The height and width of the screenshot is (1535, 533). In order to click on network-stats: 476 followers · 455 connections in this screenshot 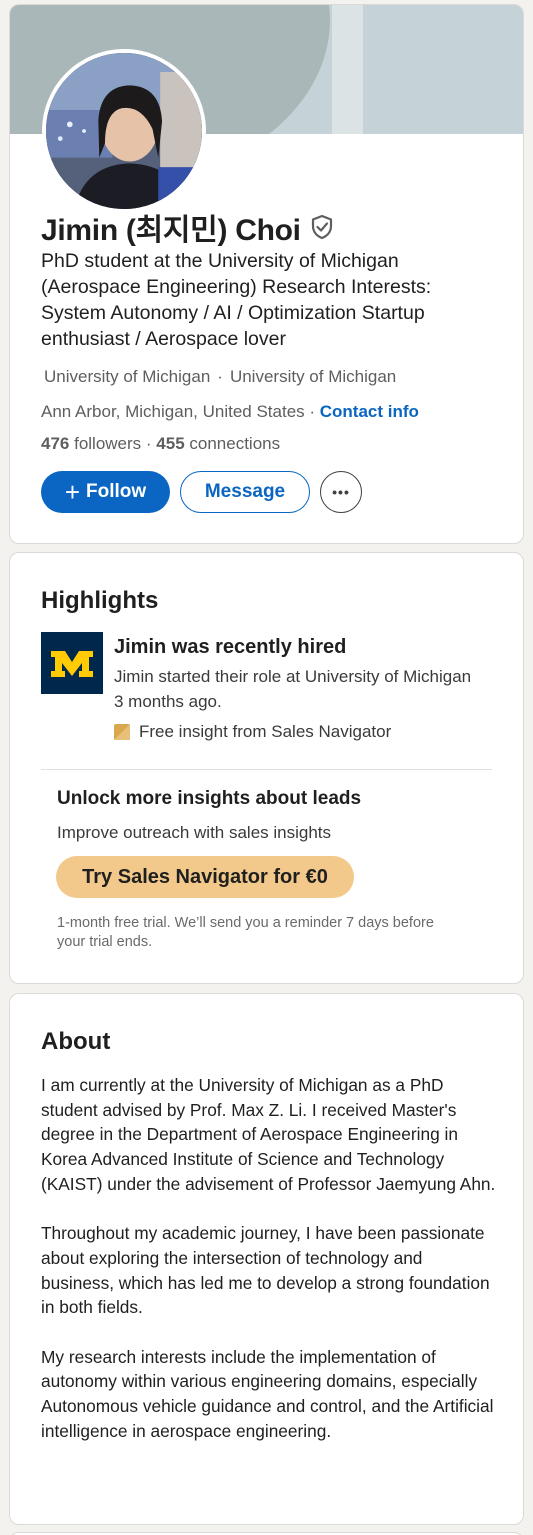, I will do `click(160, 444)`.